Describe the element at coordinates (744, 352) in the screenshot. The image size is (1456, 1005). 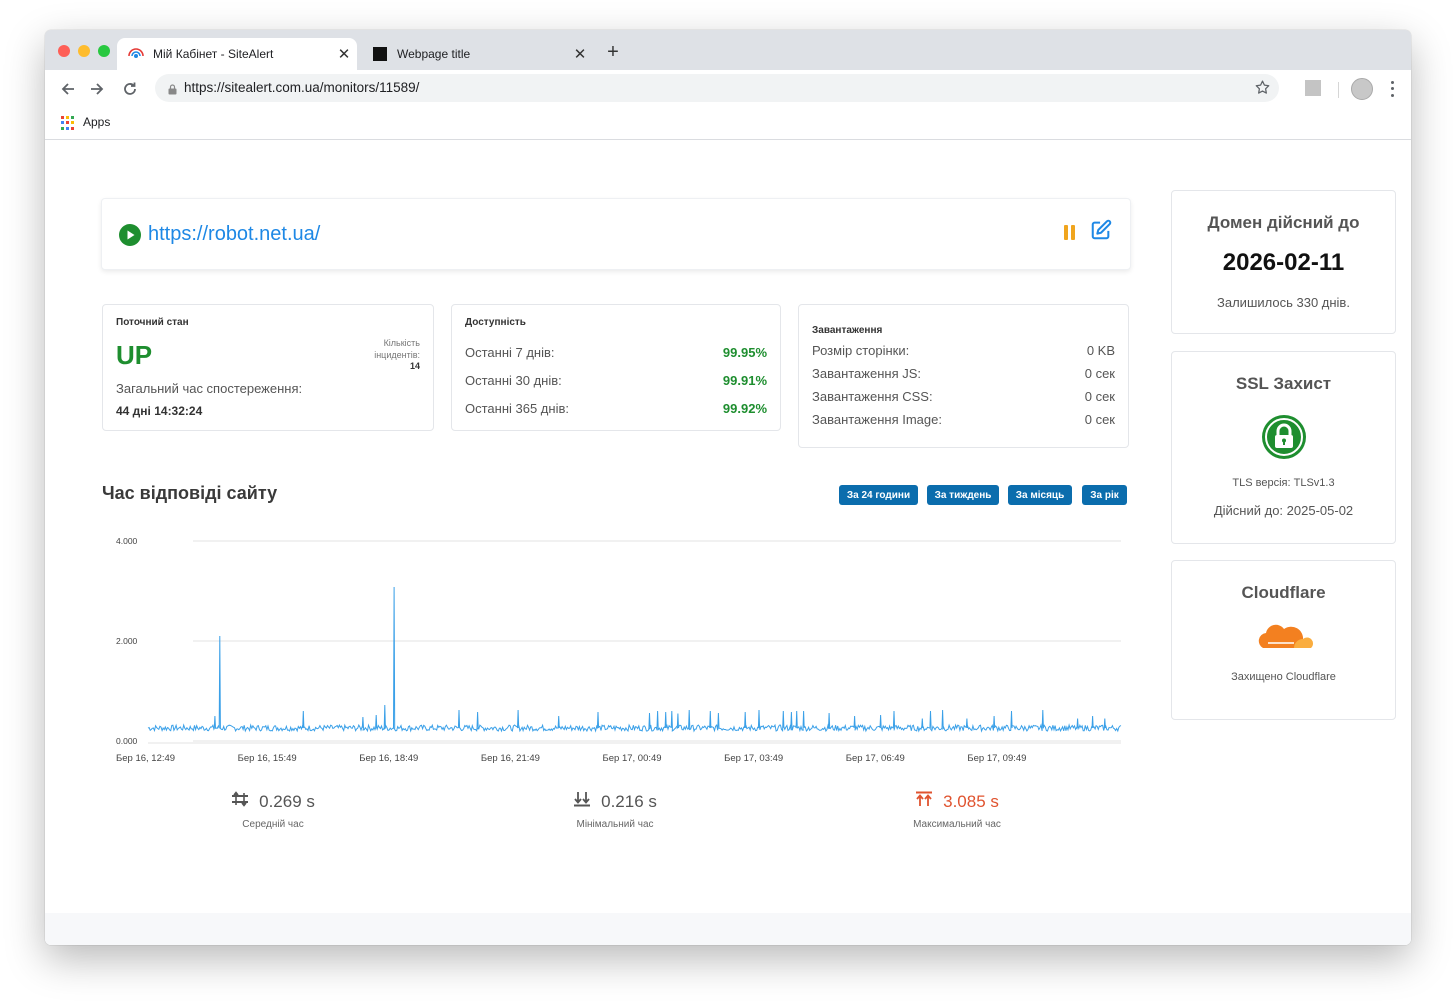
I see `availability-percent: 99.95%` at that location.